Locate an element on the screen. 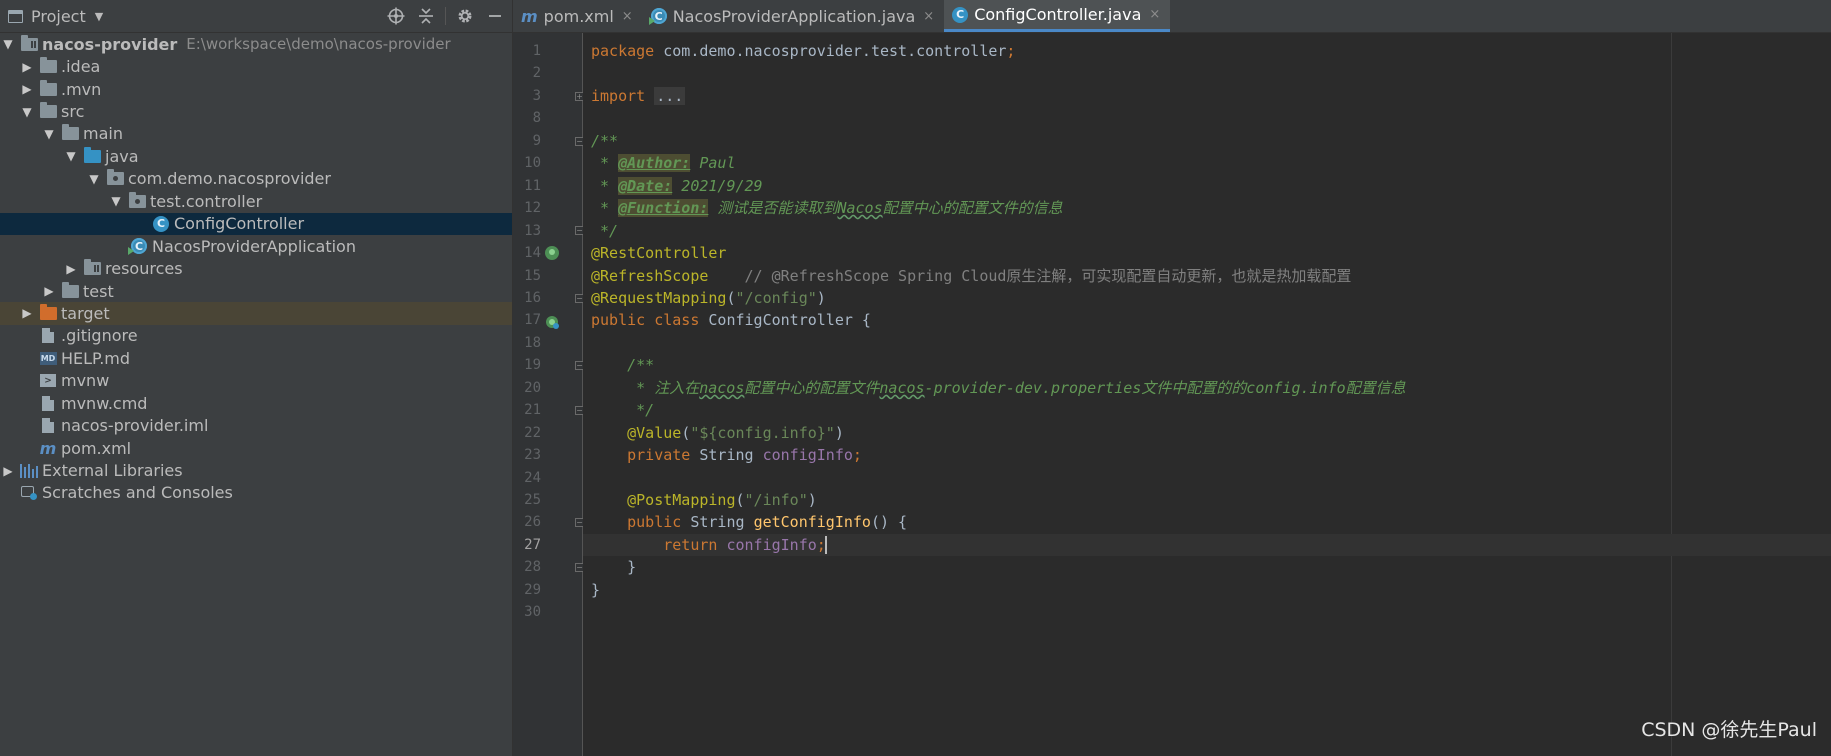  line-number: 11 is located at coordinates (532, 185).